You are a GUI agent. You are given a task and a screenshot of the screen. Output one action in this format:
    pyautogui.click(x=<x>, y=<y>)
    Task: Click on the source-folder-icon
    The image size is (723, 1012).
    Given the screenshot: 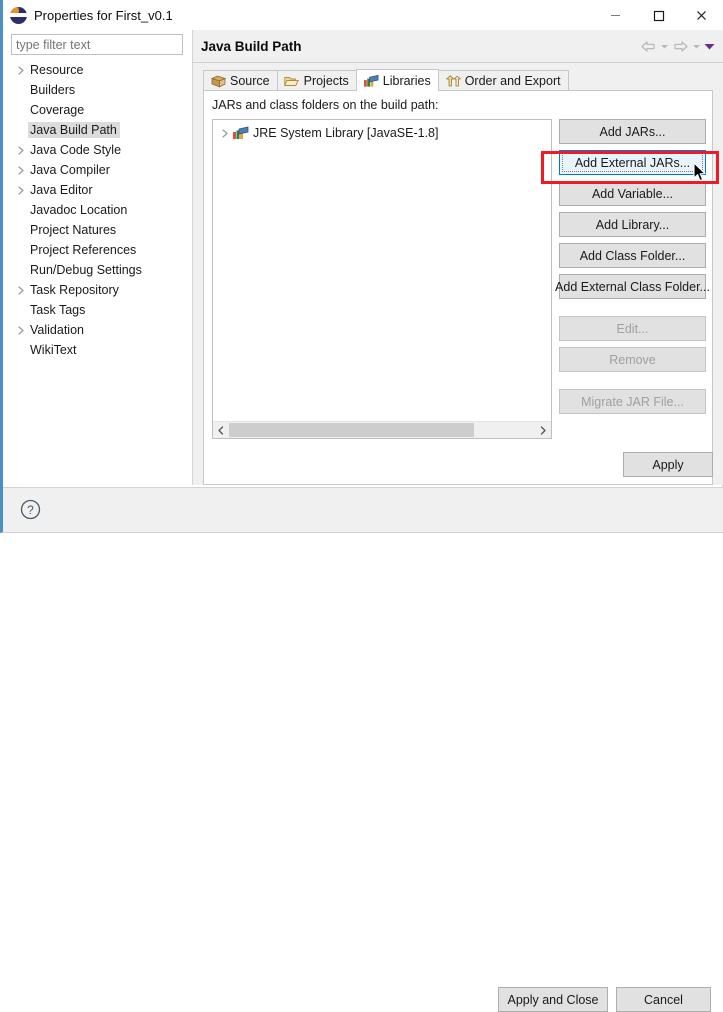 What is the action you would take?
    pyautogui.click(x=218, y=81)
    